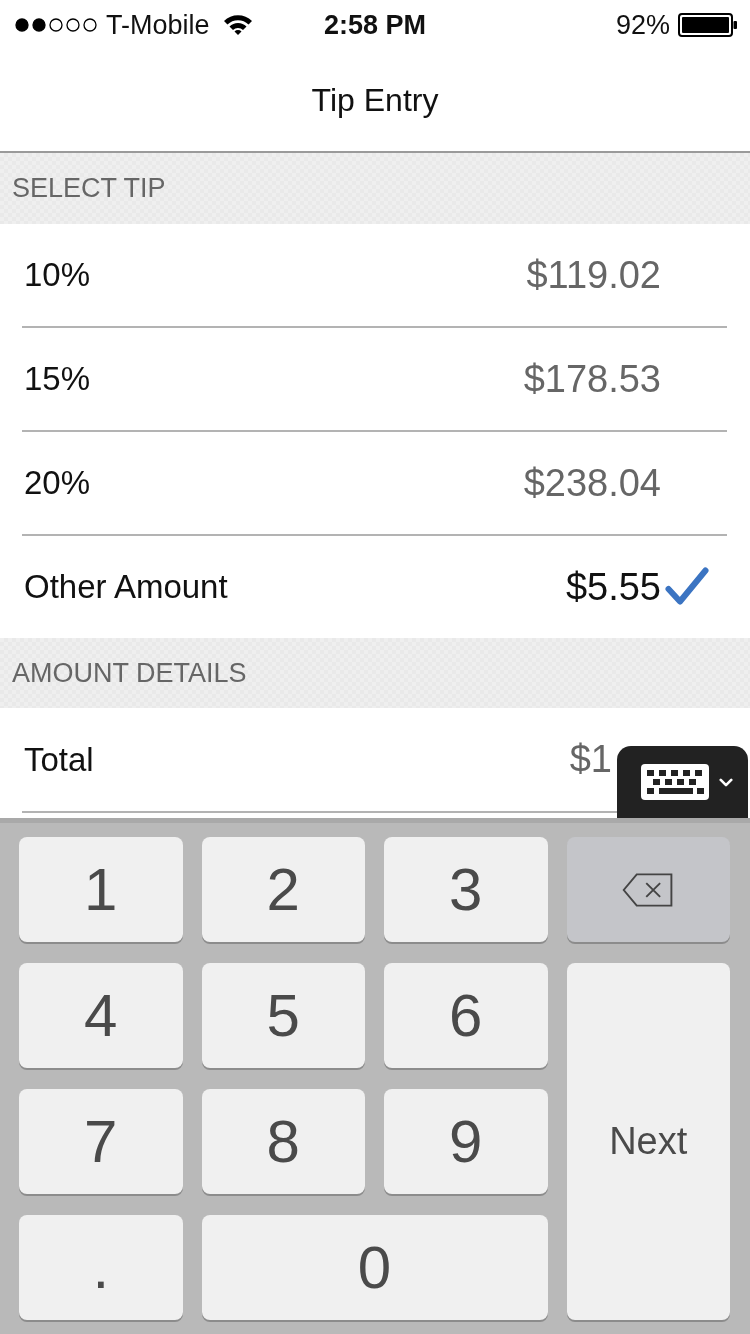 The width and height of the screenshot is (750, 1334). What do you see at coordinates (283, 889) in the screenshot?
I see `digit-key: 2` at bounding box center [283, 889].